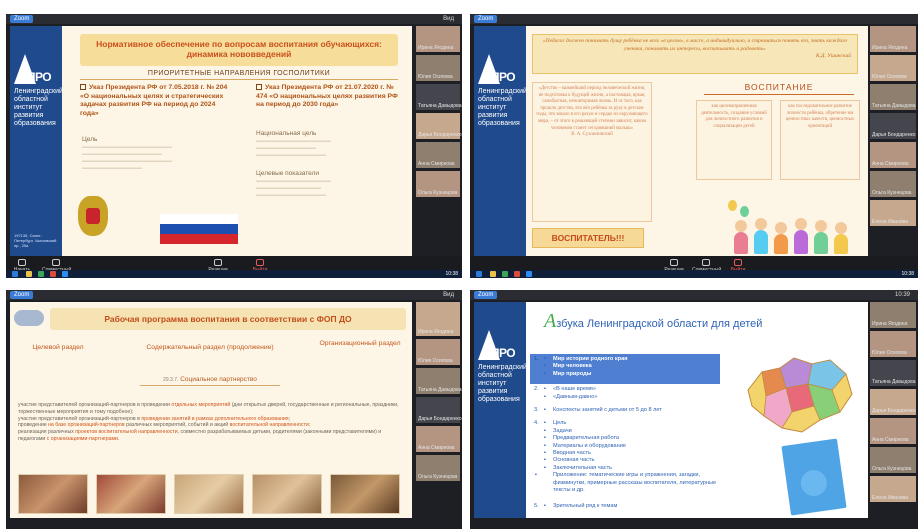 The height and width of the screenshot is (529, 920). What do you see at coordinates (286, 133) in the screenshot?
I see `national-goal-label: Национальная цель` at bounding box center [286, 133].